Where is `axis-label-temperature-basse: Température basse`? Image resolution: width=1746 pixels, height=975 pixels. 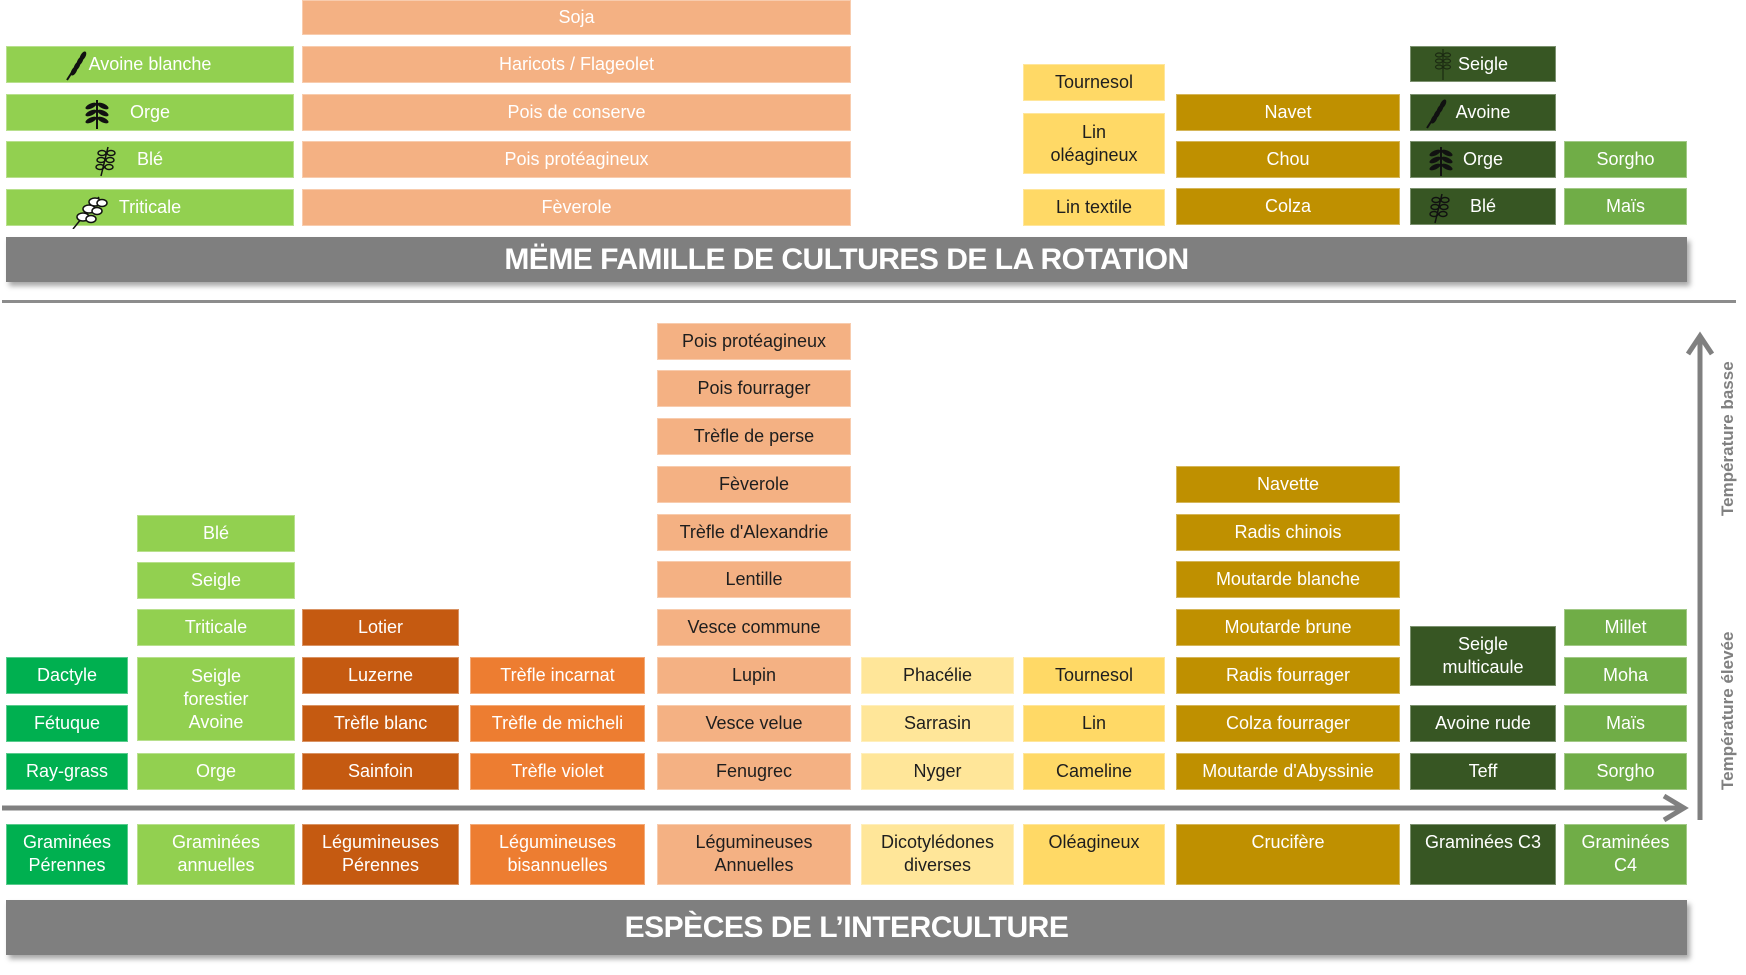
axis-label-temperature-basse: Température basse is located at coordinates (1727, 438).